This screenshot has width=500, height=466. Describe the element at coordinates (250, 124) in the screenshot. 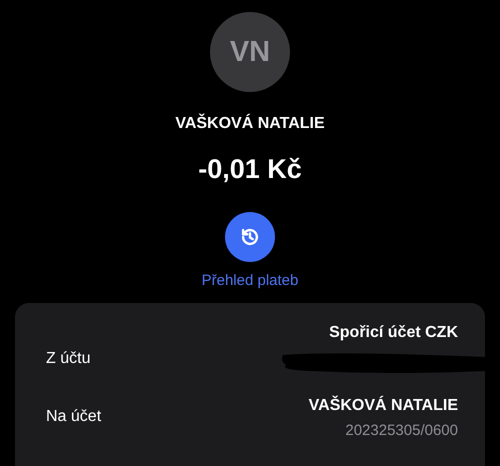

I see `contact-name: VAŠKOVÁ NATALIE` at that location.